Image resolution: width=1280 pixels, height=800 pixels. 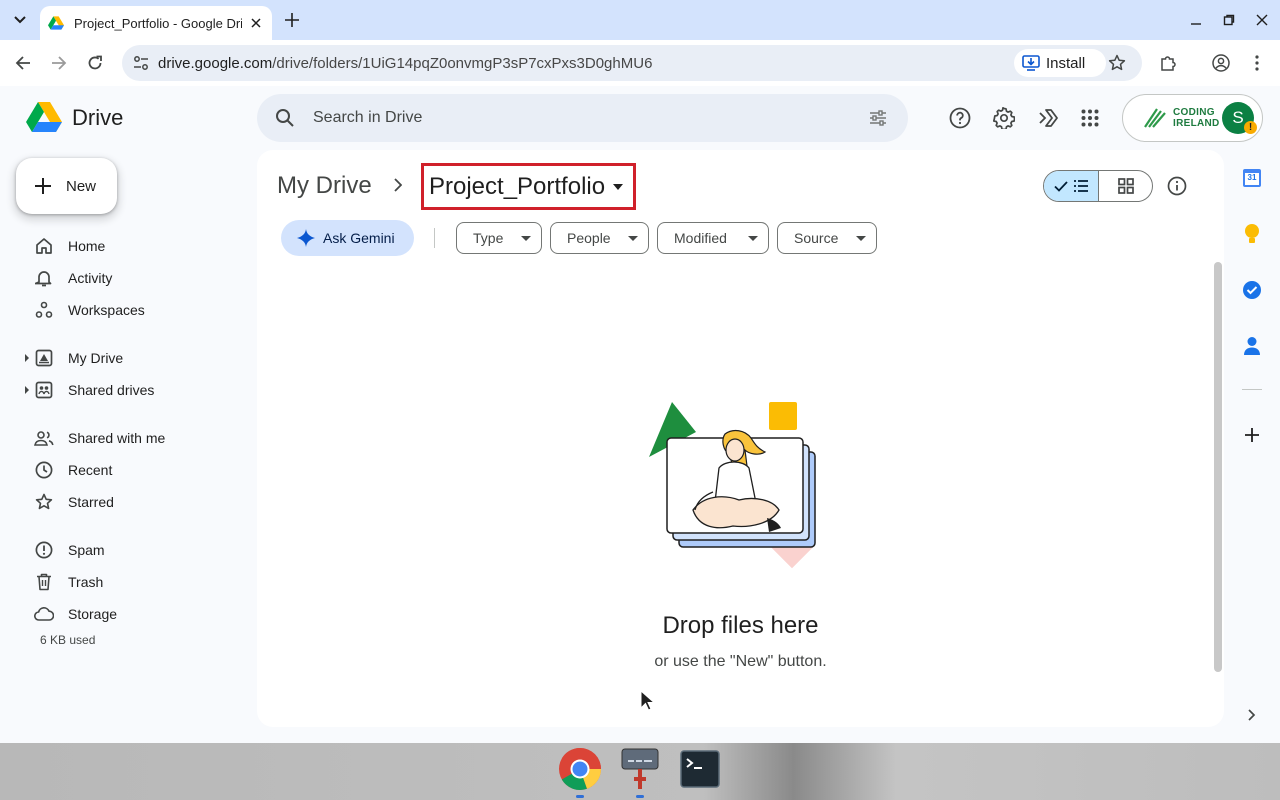 What do you see at coordinates (68, 640) in the screenshot?
I see `storage-used-text: 6 KB used` at bounding box center [68, 640].